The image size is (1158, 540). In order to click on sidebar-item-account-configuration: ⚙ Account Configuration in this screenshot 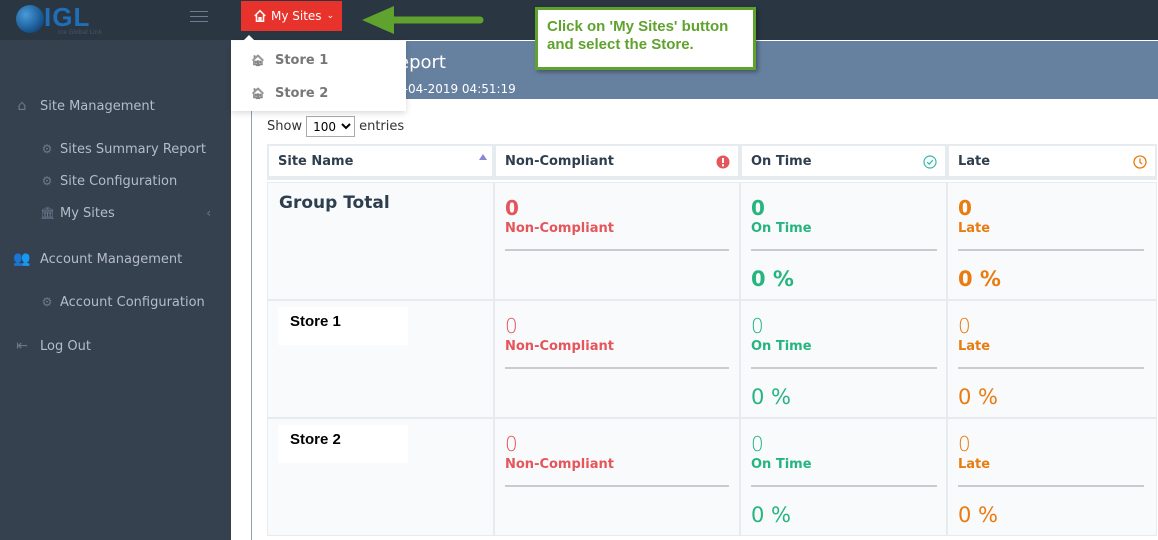, I will do `click(115, 302)`.